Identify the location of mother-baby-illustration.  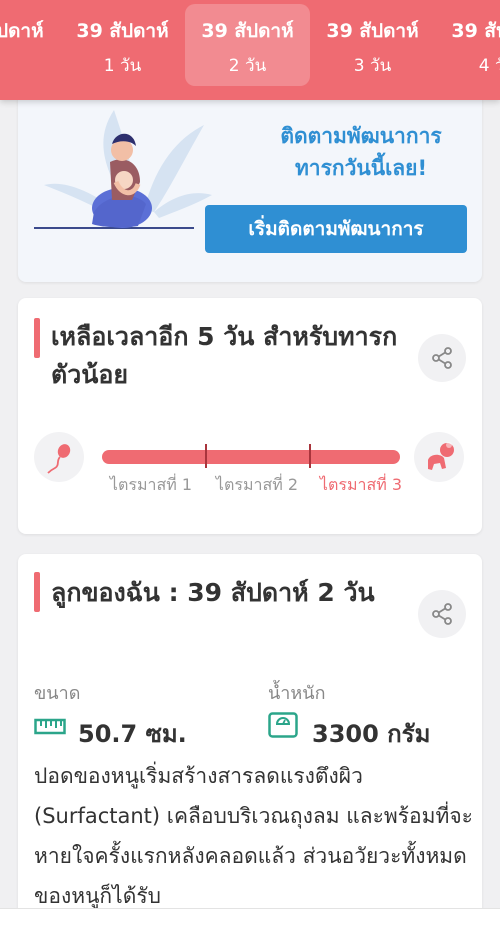
(123, 169).